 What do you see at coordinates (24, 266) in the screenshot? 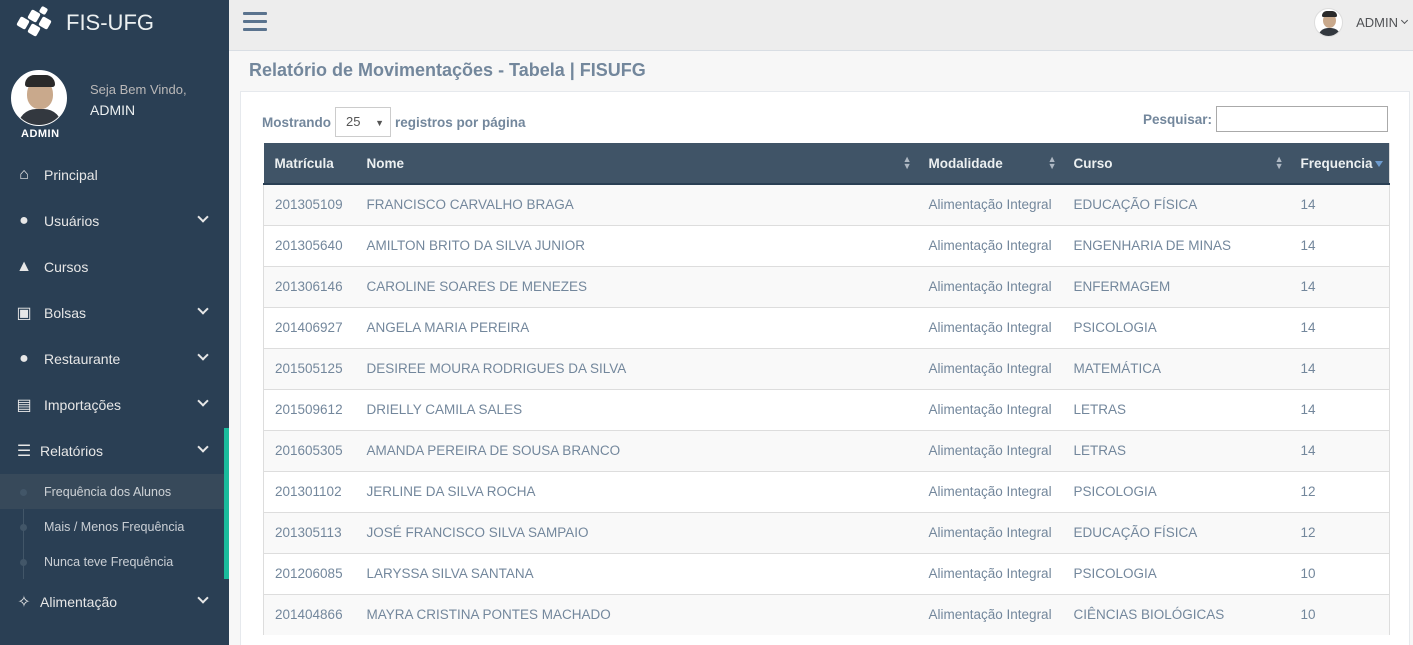
I see `graduation-cap-icon: ▲` at bounding box center [24, 266].